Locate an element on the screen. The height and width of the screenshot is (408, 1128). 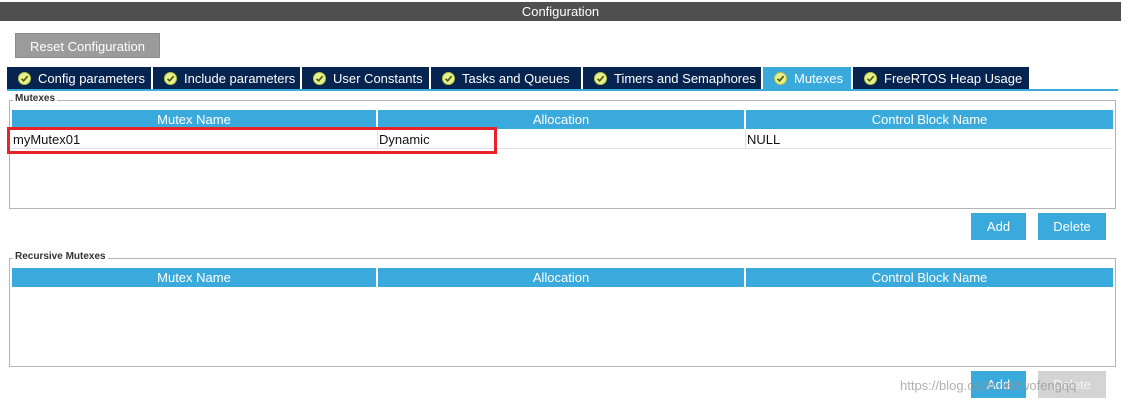
tab-mutexes: Mutexes is located at coordinates (807, 78).